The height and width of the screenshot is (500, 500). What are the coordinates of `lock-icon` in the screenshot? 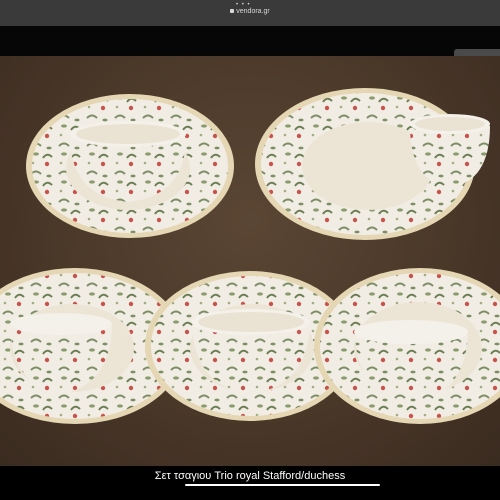 It's located at (232, 11).